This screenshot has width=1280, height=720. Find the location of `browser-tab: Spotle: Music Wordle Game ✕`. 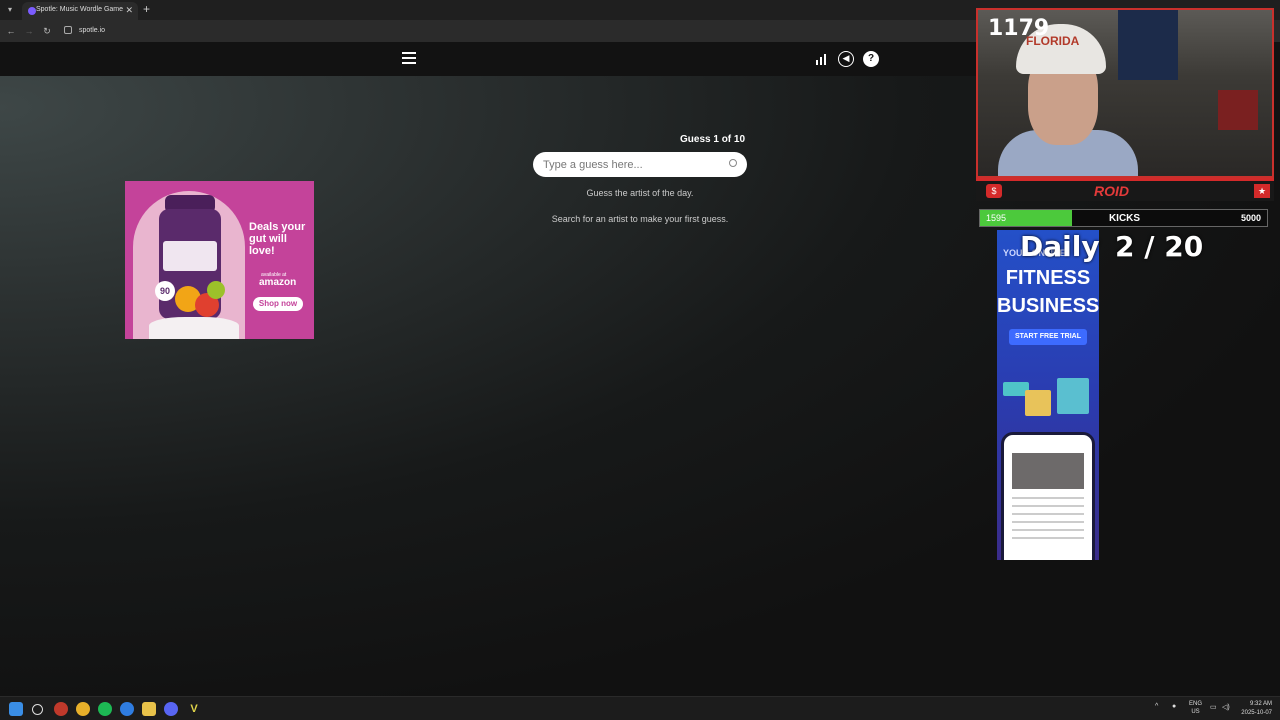

browser-tab: Spotle: Music Wordle Game ✕ is located at coordinates (80, 11).